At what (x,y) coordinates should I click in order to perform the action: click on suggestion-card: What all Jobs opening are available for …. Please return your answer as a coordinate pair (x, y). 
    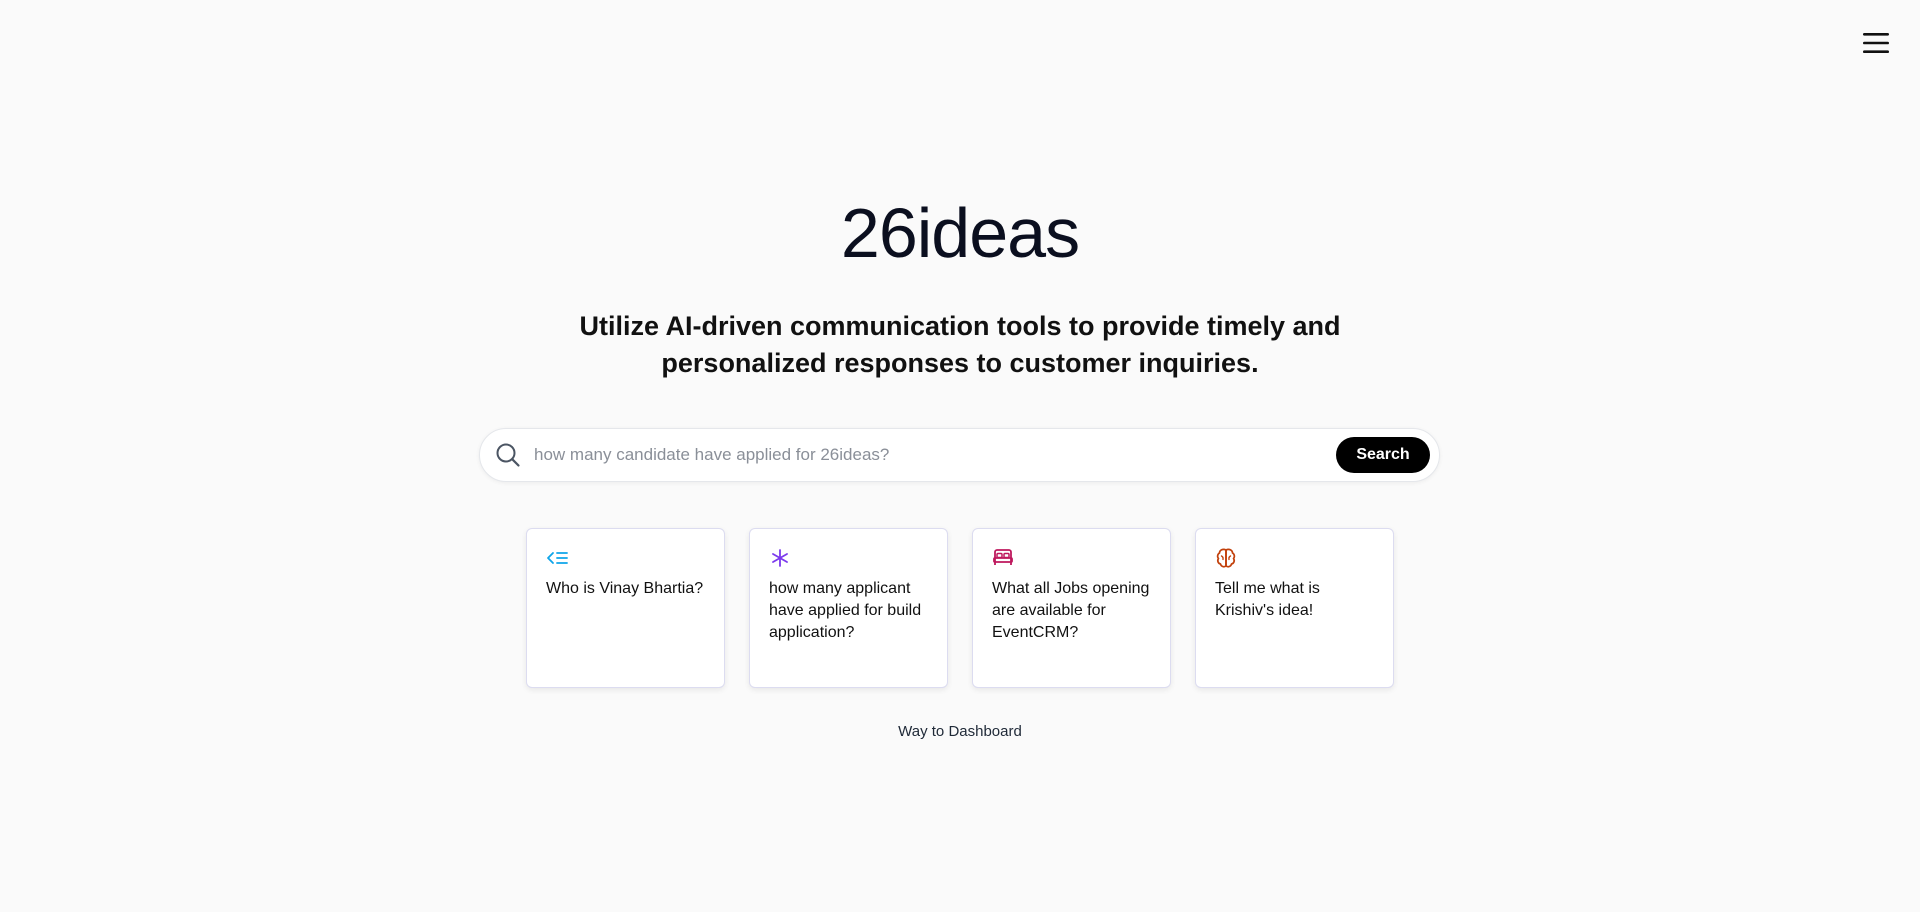
    Looking at the image, I should click on (1071, 608).